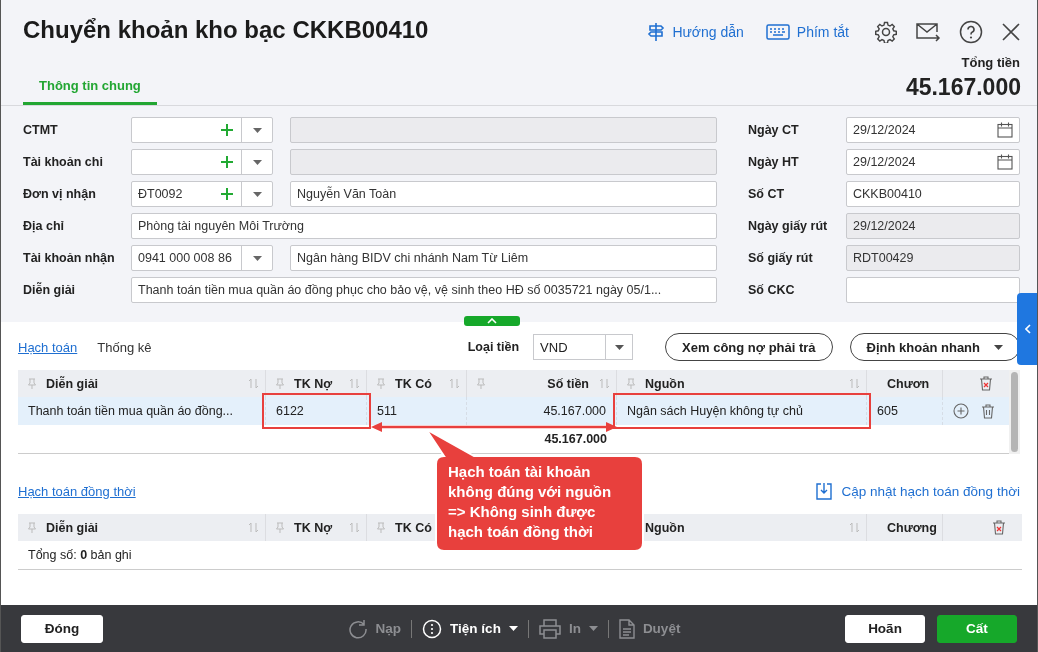  Describe the element at coordinates (990, 62) in the screenshot. I see `total-label: Tổng tiền` at that location.